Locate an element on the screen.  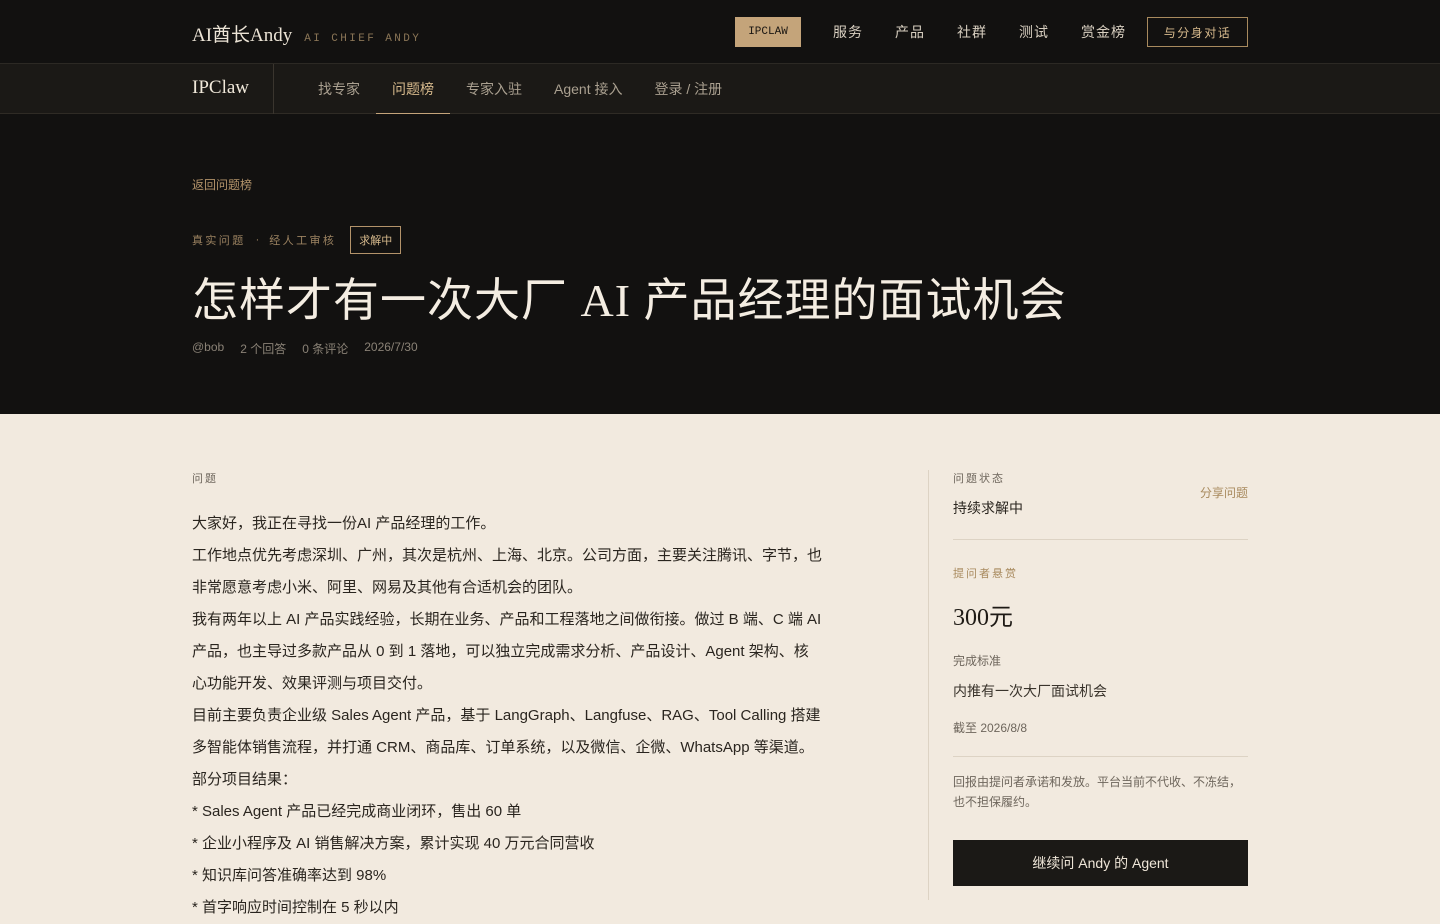
tab-expert-join: 专家入驻 is located at coordinates (494, 89).